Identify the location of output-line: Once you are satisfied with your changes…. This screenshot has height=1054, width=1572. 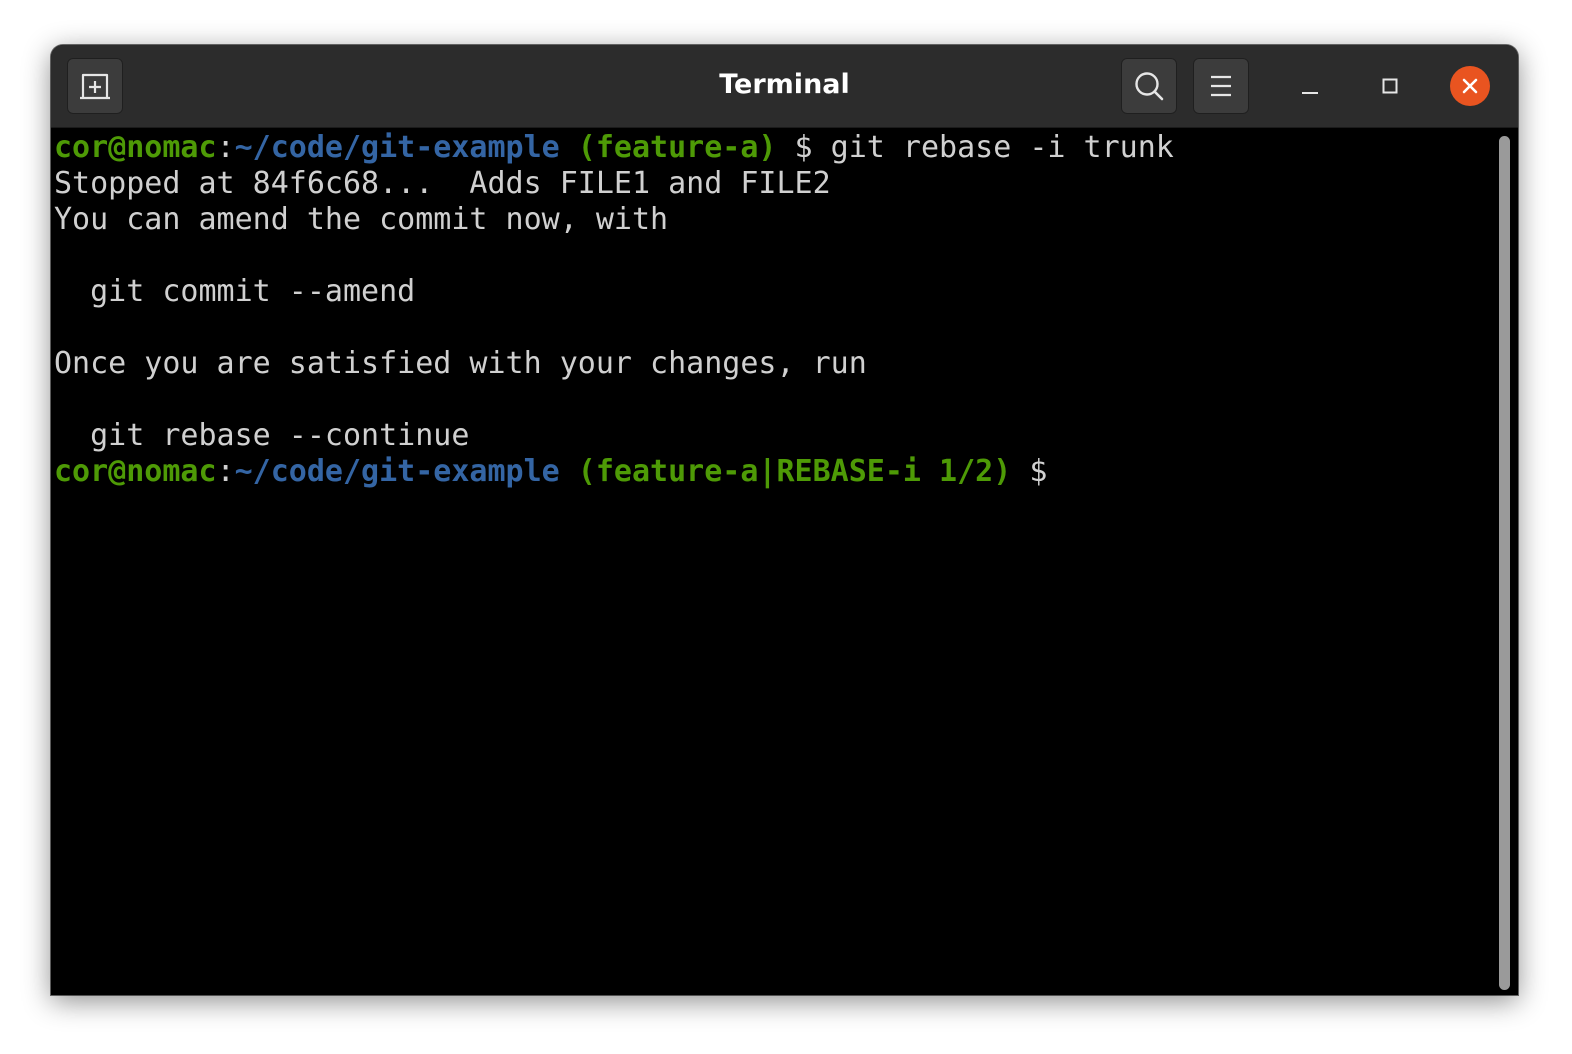
(460, 363).